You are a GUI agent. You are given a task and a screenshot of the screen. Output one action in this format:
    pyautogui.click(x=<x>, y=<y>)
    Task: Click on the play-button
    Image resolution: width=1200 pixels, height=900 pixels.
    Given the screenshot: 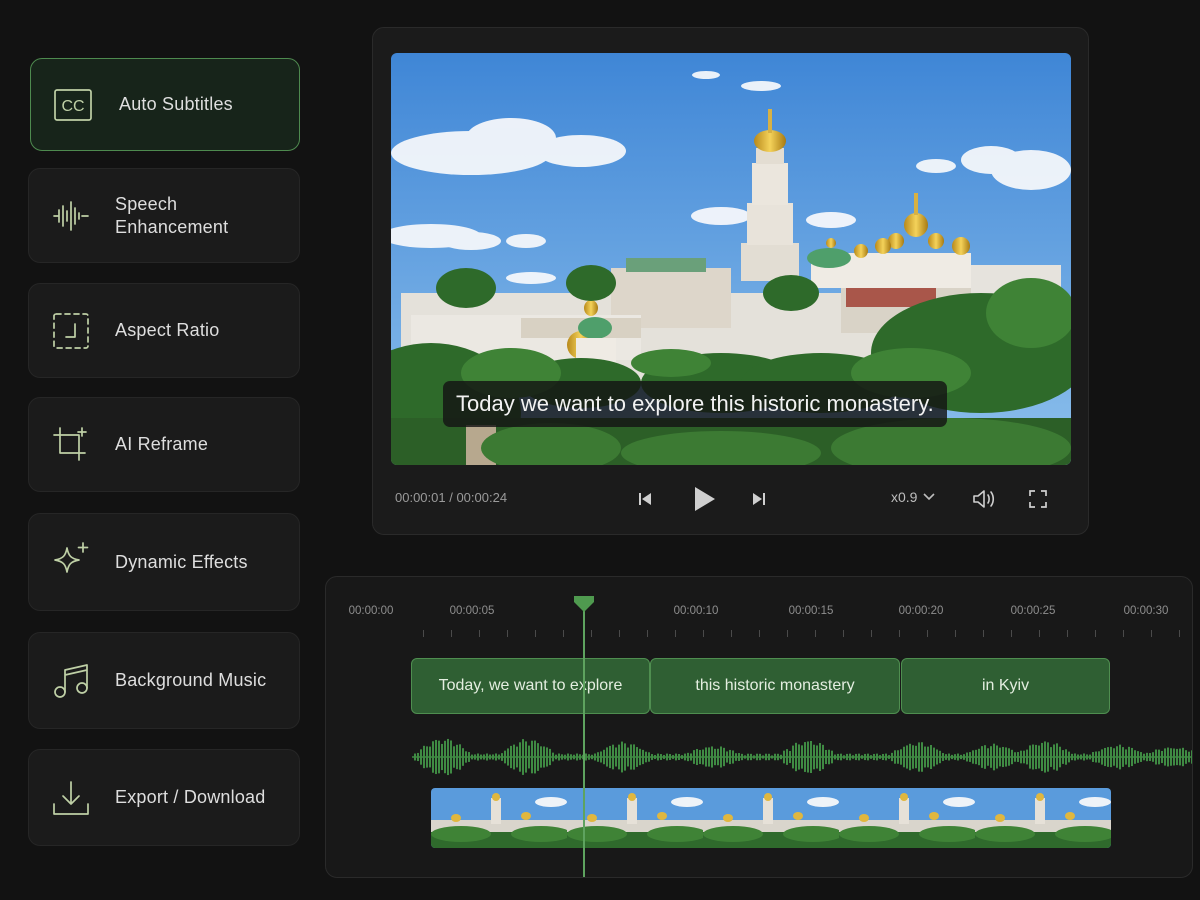 What is the action you would take?
    pyautogui.click(x=704, y=499)
    